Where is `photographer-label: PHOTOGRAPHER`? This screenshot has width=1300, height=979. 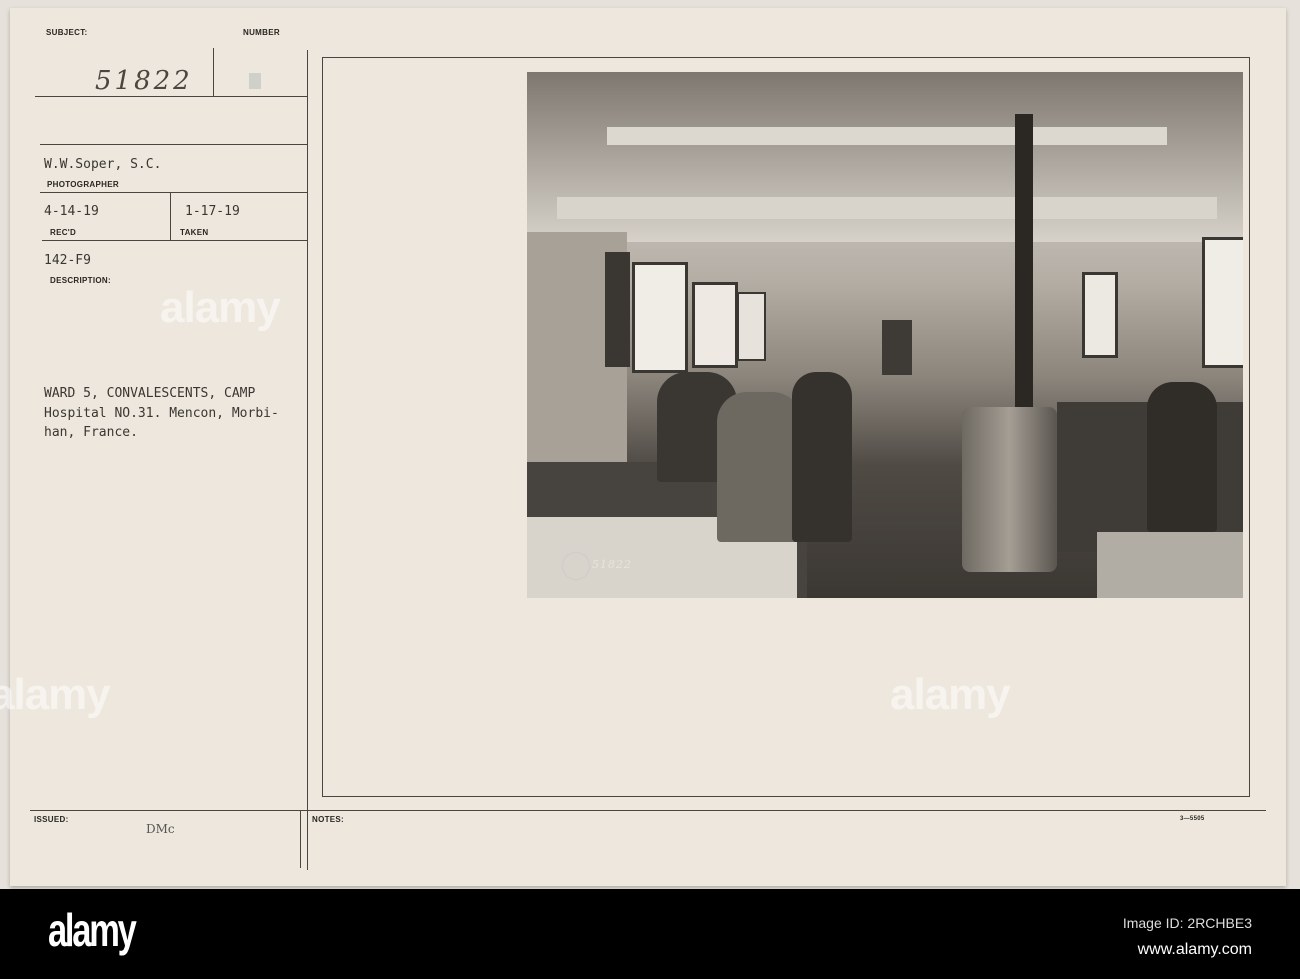
photographer-label: PHOTOGRAPHER is located at coordinates (83, 184).